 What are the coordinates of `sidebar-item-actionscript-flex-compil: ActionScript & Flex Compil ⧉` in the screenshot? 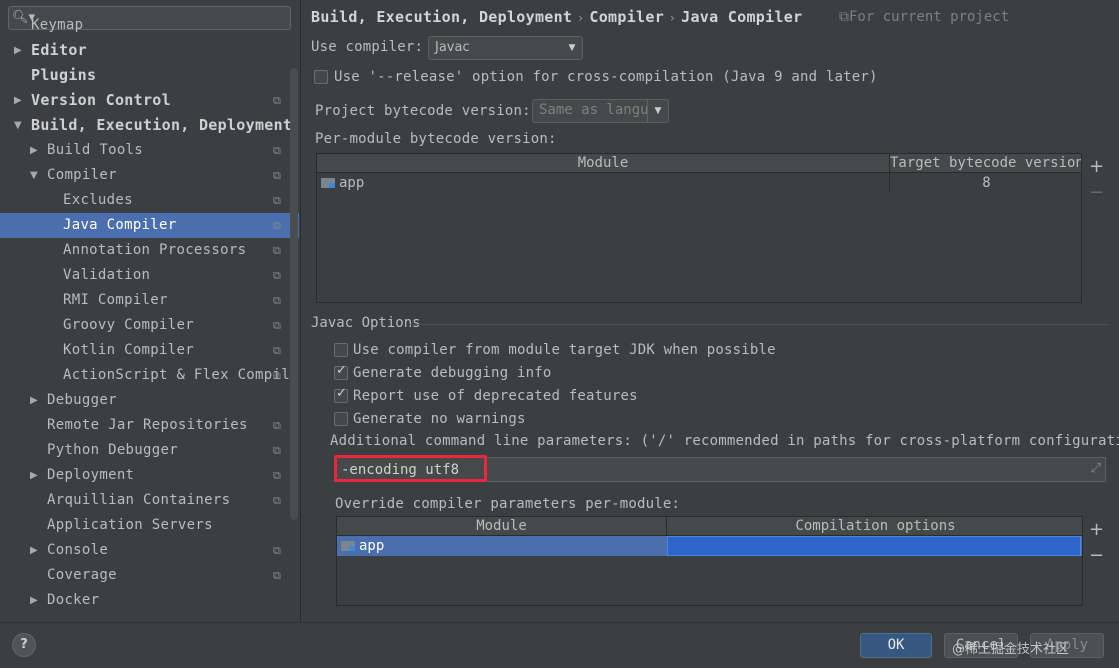 It's located at (149, 375).